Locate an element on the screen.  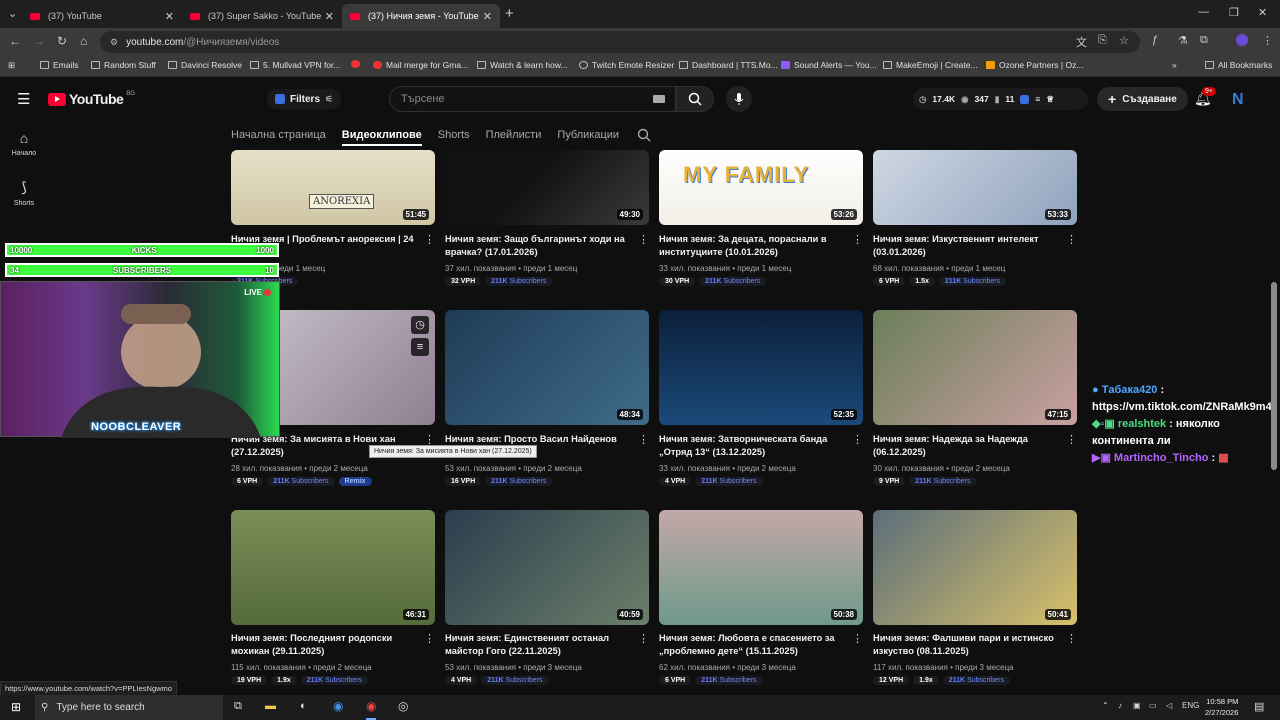
language-indicator: ENG is located at coordinates (1190, 705).